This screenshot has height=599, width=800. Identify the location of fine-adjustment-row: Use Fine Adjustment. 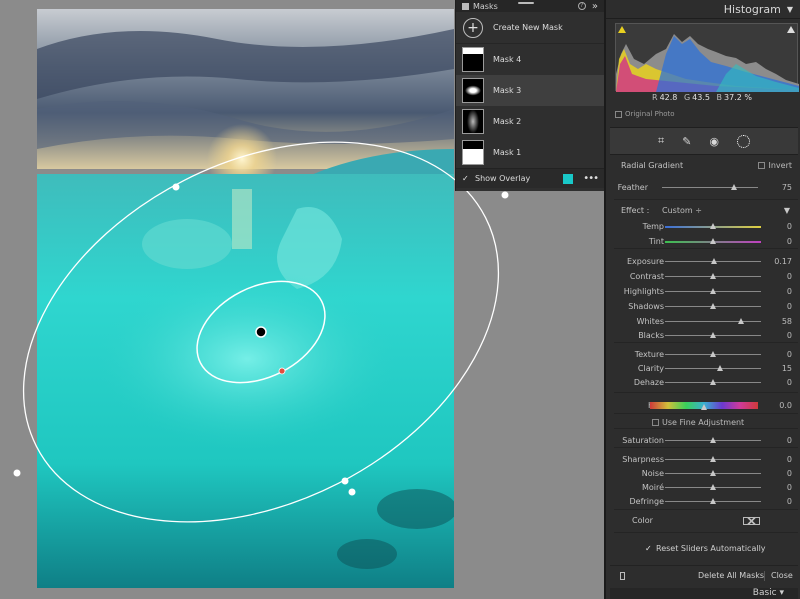
(704, 422).